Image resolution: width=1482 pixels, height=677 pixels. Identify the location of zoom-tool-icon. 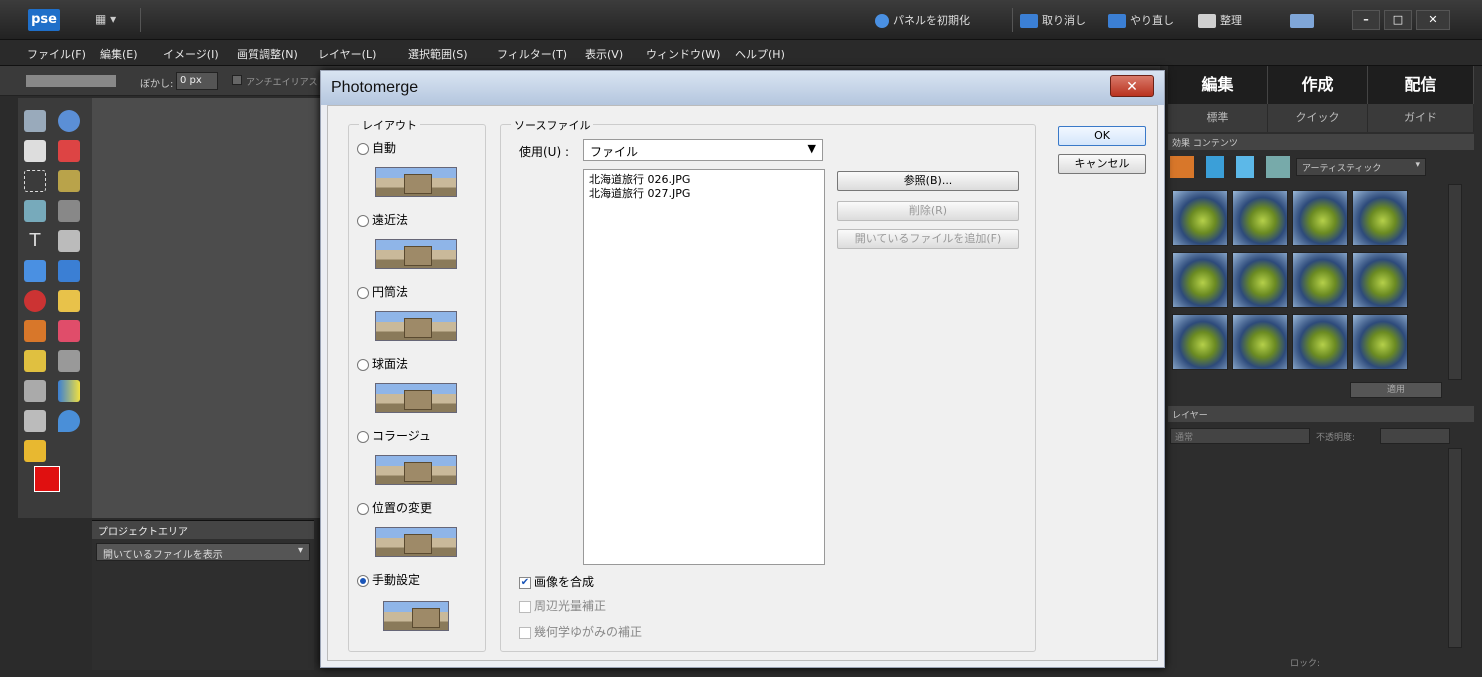
(69, 121).